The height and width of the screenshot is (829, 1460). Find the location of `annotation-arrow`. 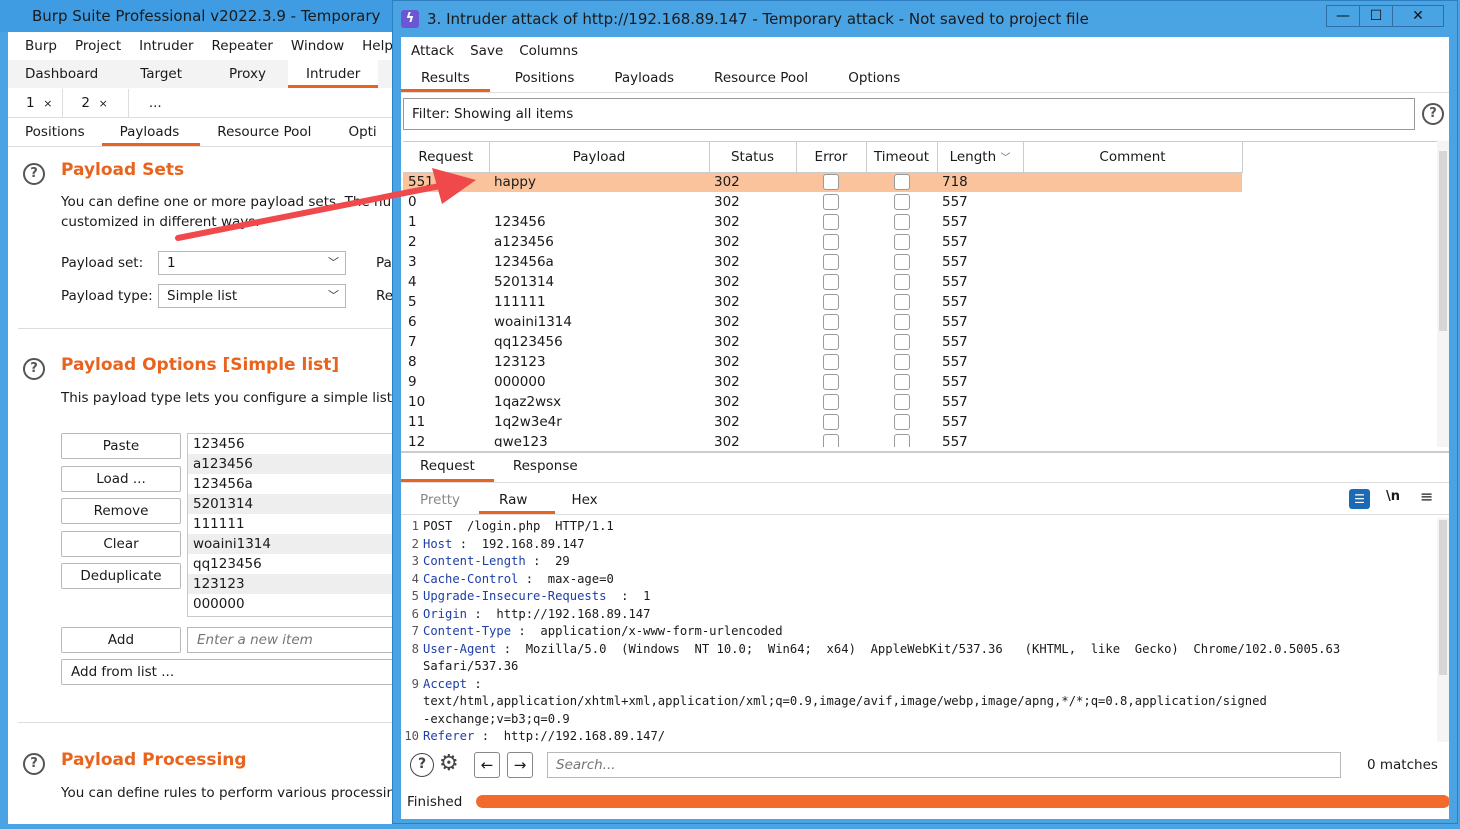

annotation-arrow is located at coordinates (325, 204).